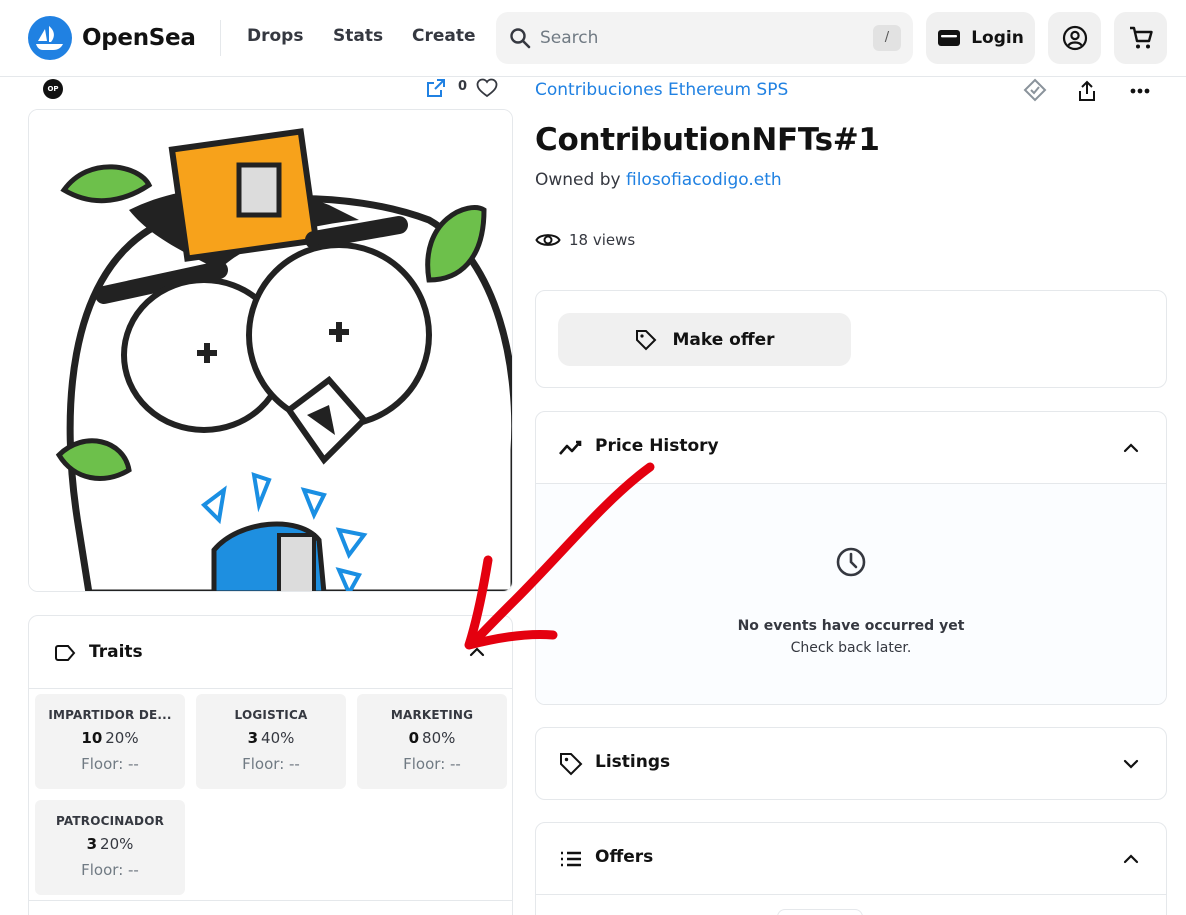 Image resolution: width=1186 pixels, height=915 pixels. Describe the element at coordinates (463, 86) in the screenshot. I see `favorites-count: 0` at that location.